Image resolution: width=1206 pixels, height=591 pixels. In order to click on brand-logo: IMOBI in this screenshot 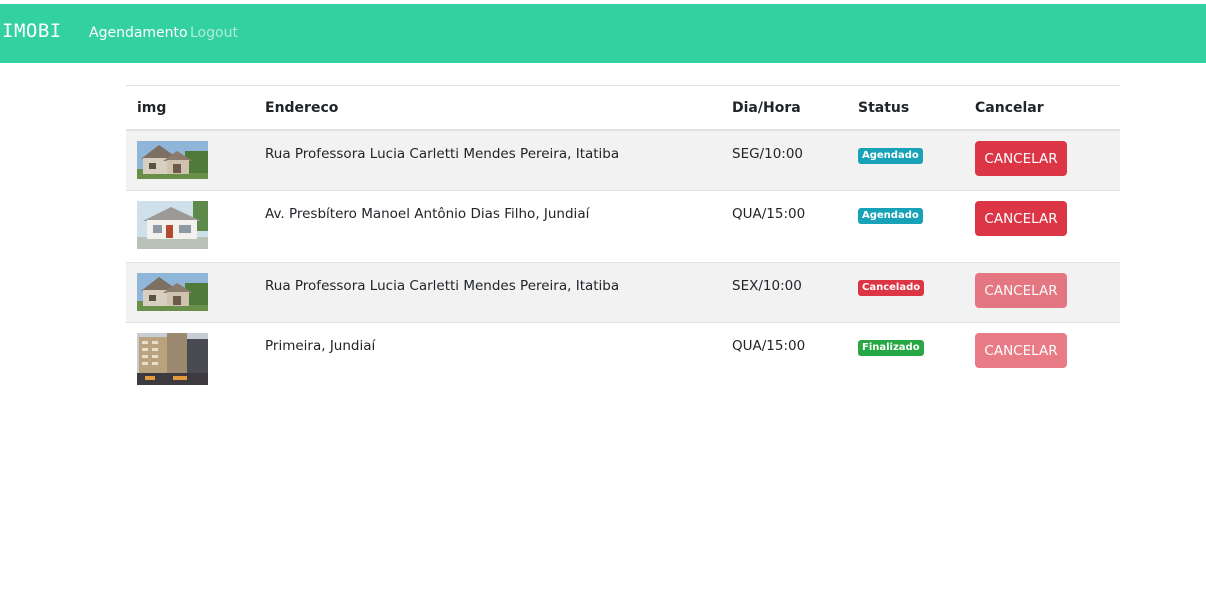, I will do `click(32, 31)`.